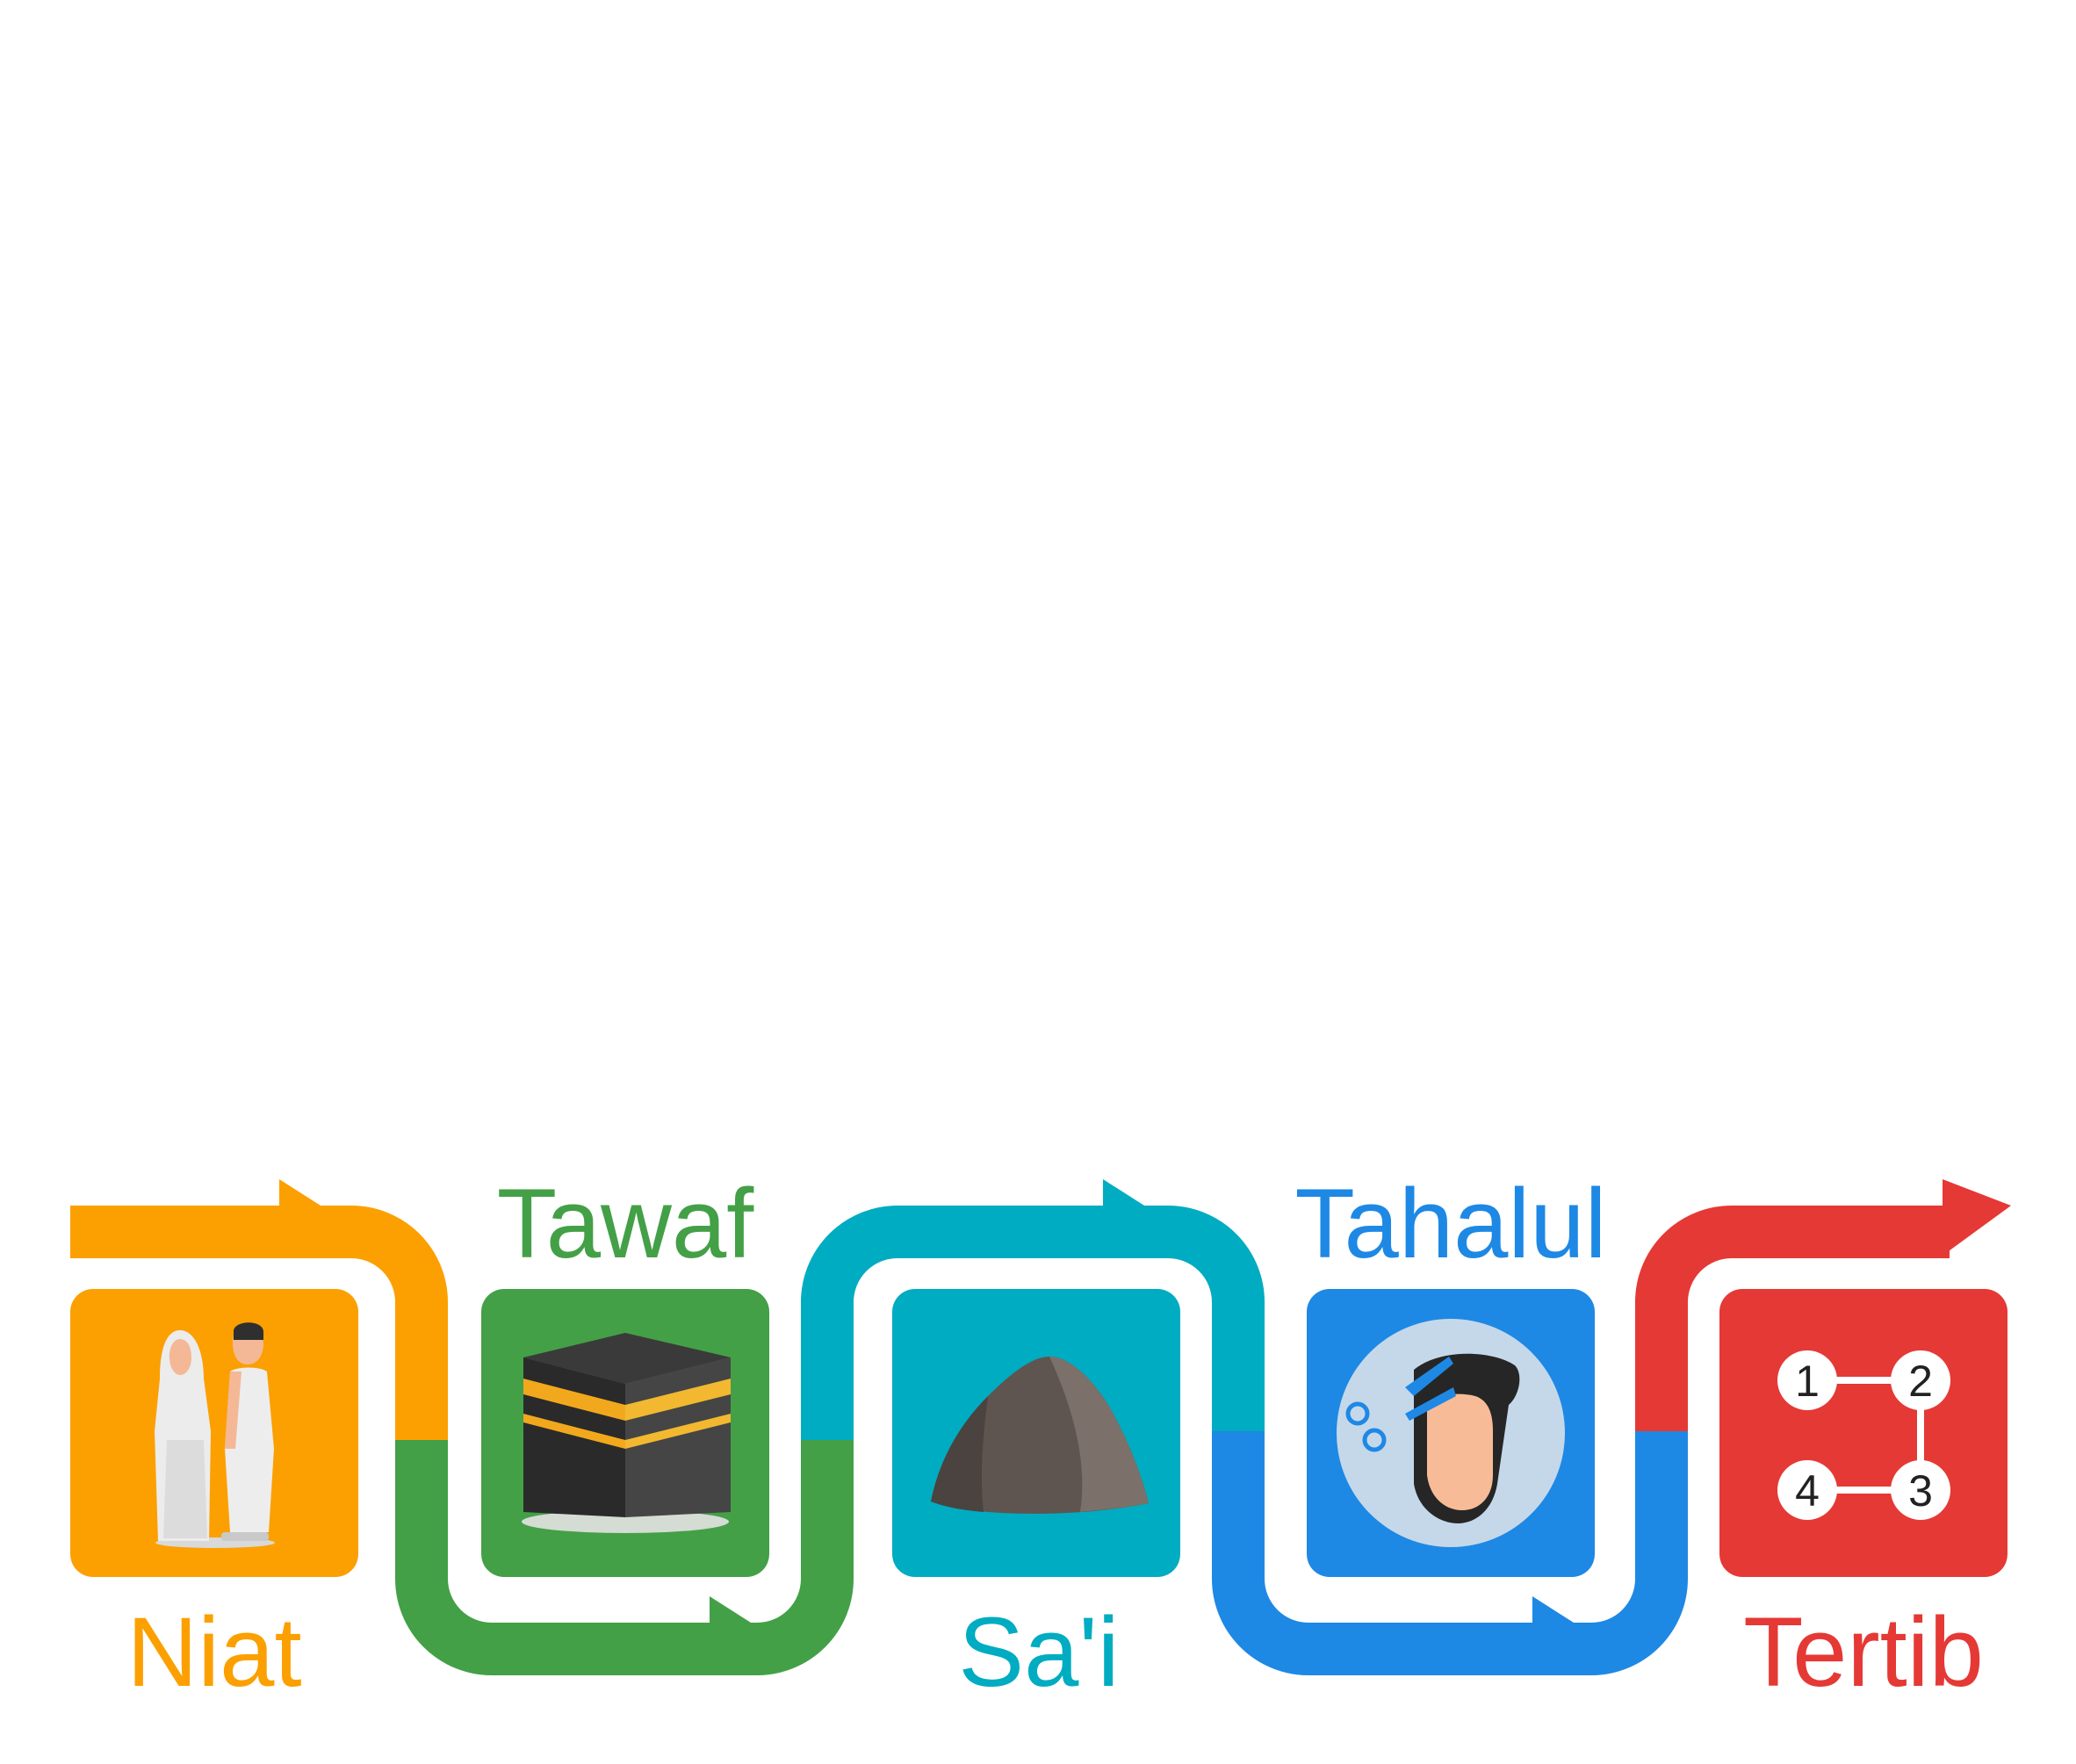 This screenshot has height=1764, width=2076. What do you see at coordinates (1807, 1381) in the screenshot?
I see `order-number-1: 1` at bounding box center [1807, 1381].